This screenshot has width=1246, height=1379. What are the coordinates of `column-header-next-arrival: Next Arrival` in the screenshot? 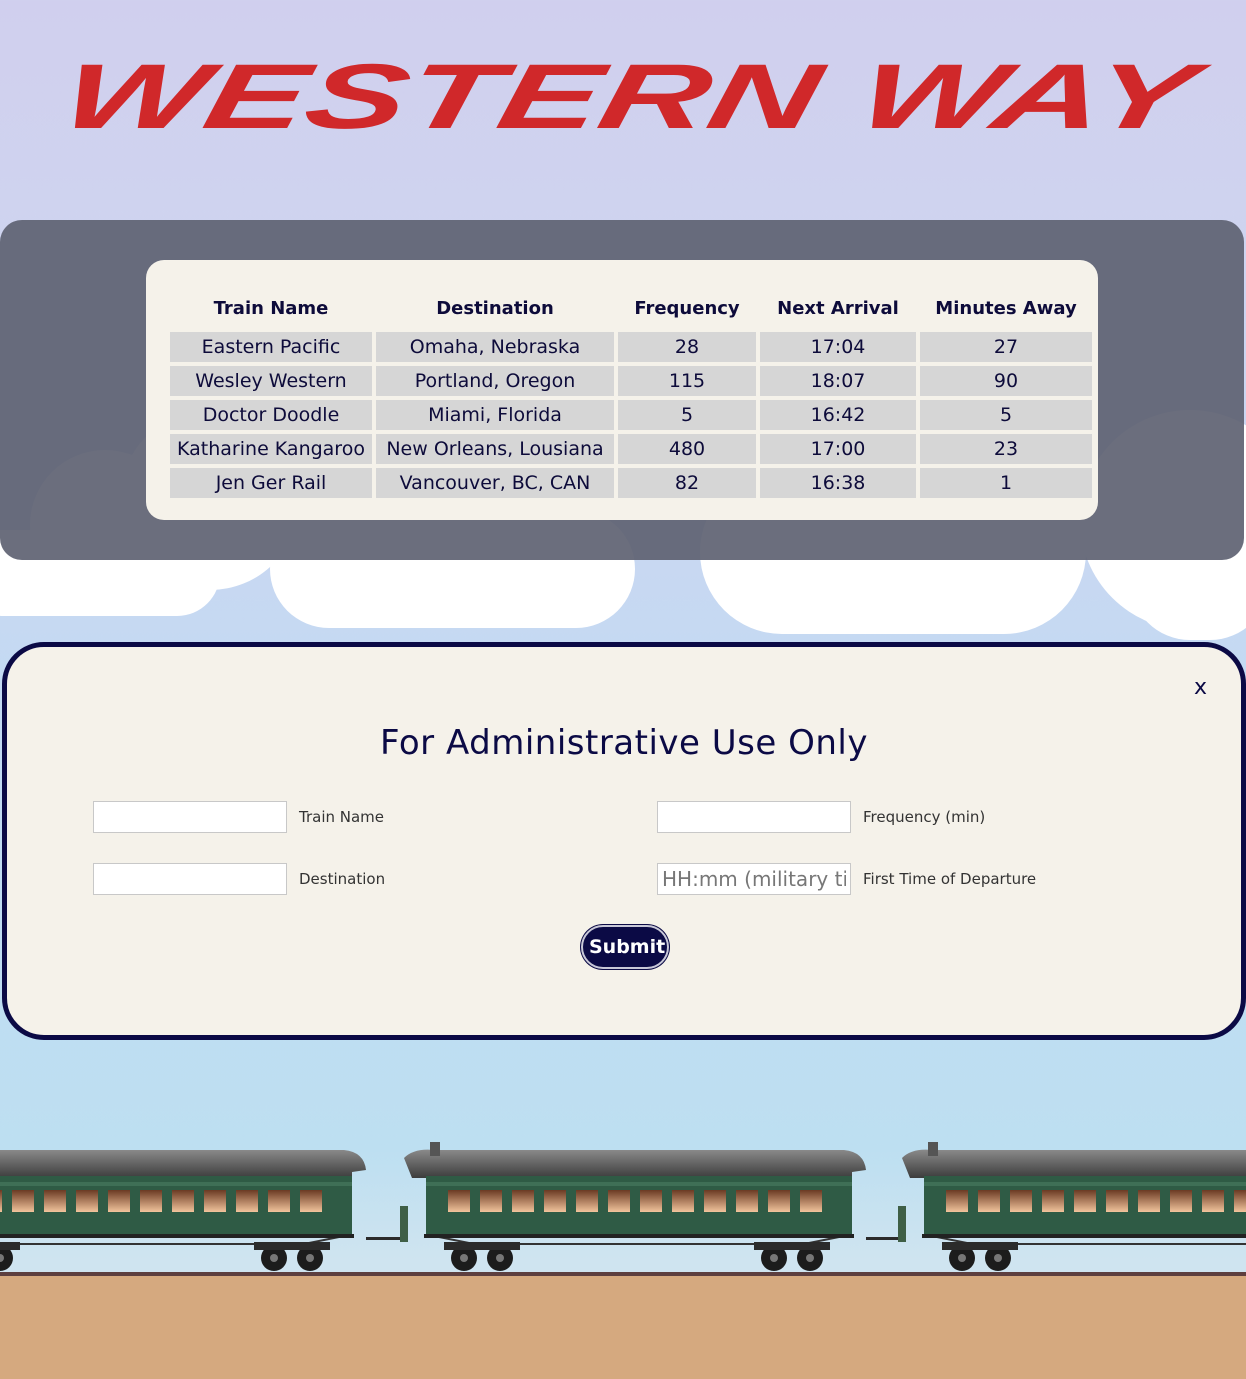 It's located at (838, 308).